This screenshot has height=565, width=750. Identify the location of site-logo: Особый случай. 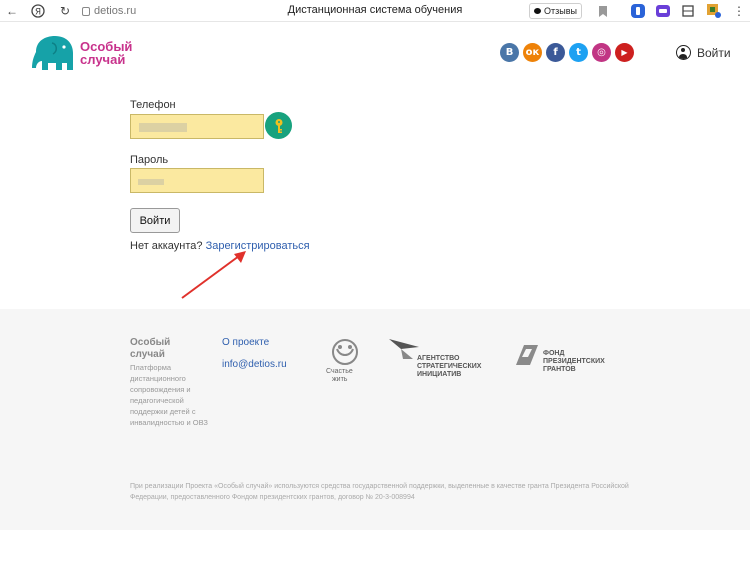
(81, 53).